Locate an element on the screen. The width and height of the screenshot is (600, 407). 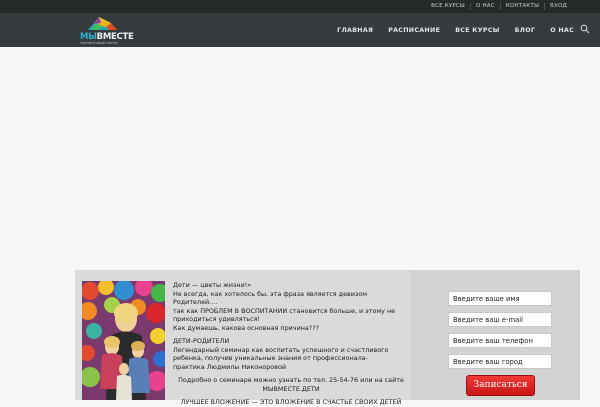
promo-line: практика Людмилы Никоноровой is located at coordinates (230, 366).